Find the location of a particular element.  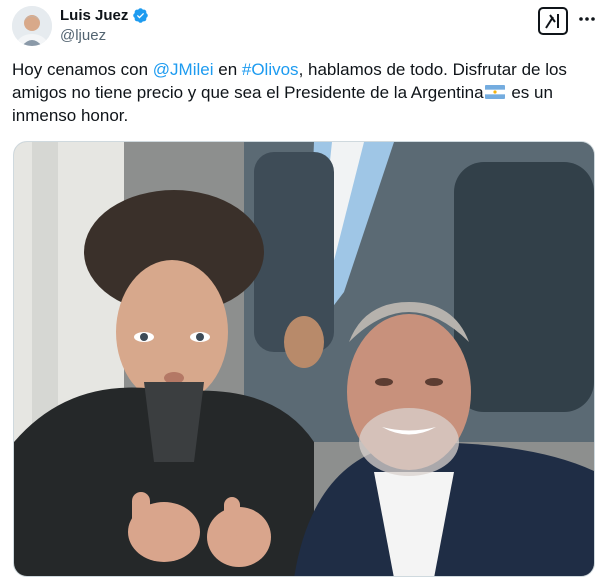

verified-badge-icon is located at coordinates (141, 15).